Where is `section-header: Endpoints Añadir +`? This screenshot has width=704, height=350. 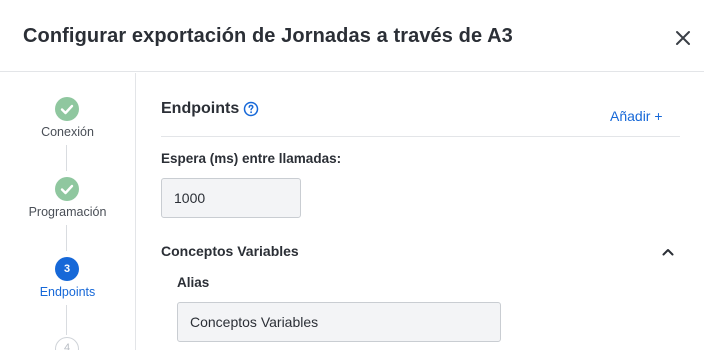
section-header: Endpoints Añadir + is located at coordinates (420, 105).